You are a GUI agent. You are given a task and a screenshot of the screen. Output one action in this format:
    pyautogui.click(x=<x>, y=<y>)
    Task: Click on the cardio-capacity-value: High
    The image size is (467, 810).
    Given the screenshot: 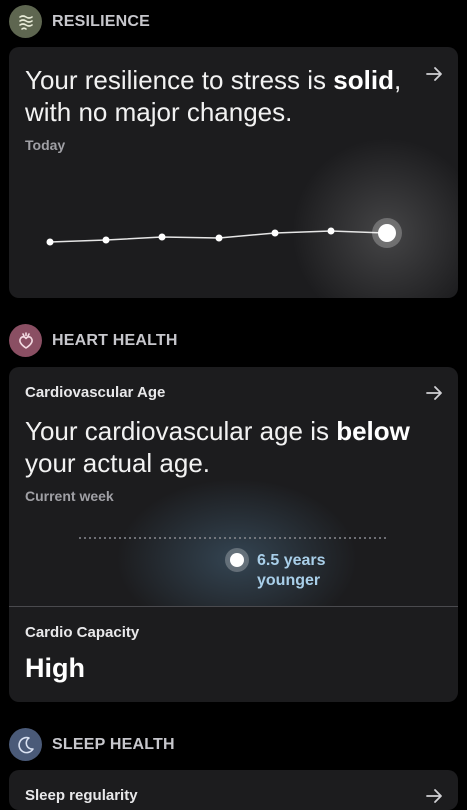 What is the action you would take?
    pyautogui.click(x=55, y=668)
    